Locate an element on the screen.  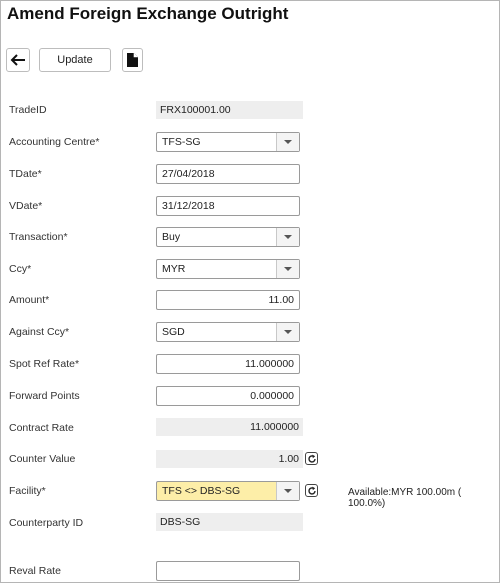
arrow-left-icon is located at coordinates (17, 60).